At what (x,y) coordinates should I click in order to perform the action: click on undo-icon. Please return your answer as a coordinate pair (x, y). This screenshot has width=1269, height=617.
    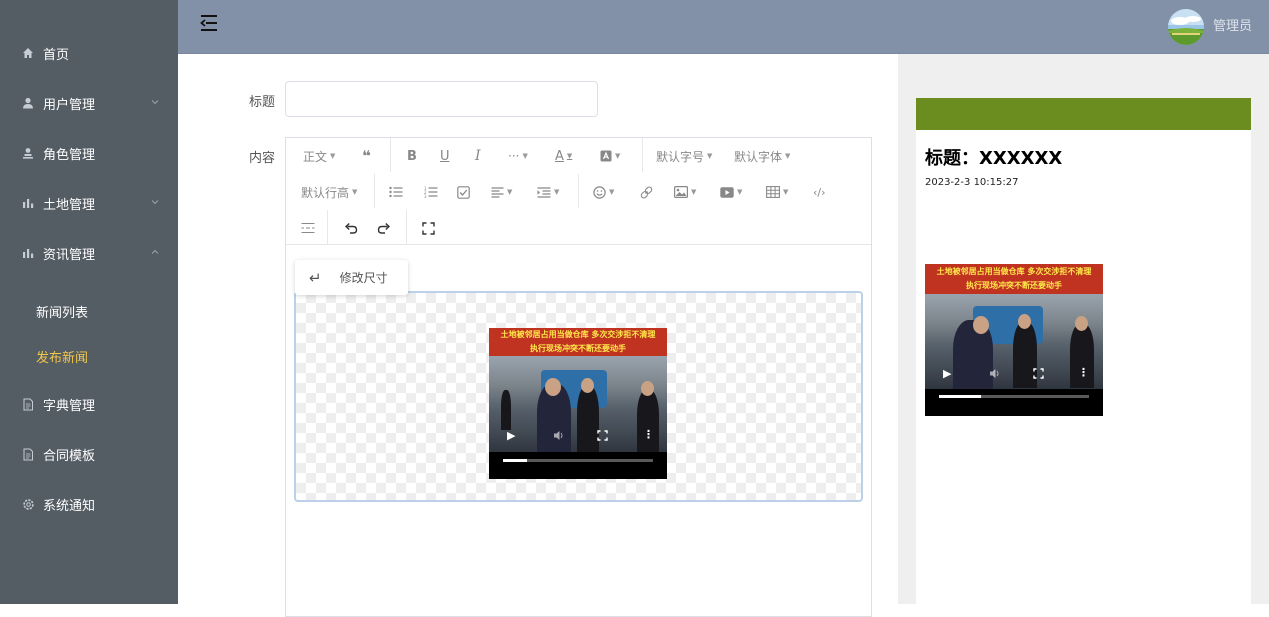
    Looking at the image, I should click on (351, 228).